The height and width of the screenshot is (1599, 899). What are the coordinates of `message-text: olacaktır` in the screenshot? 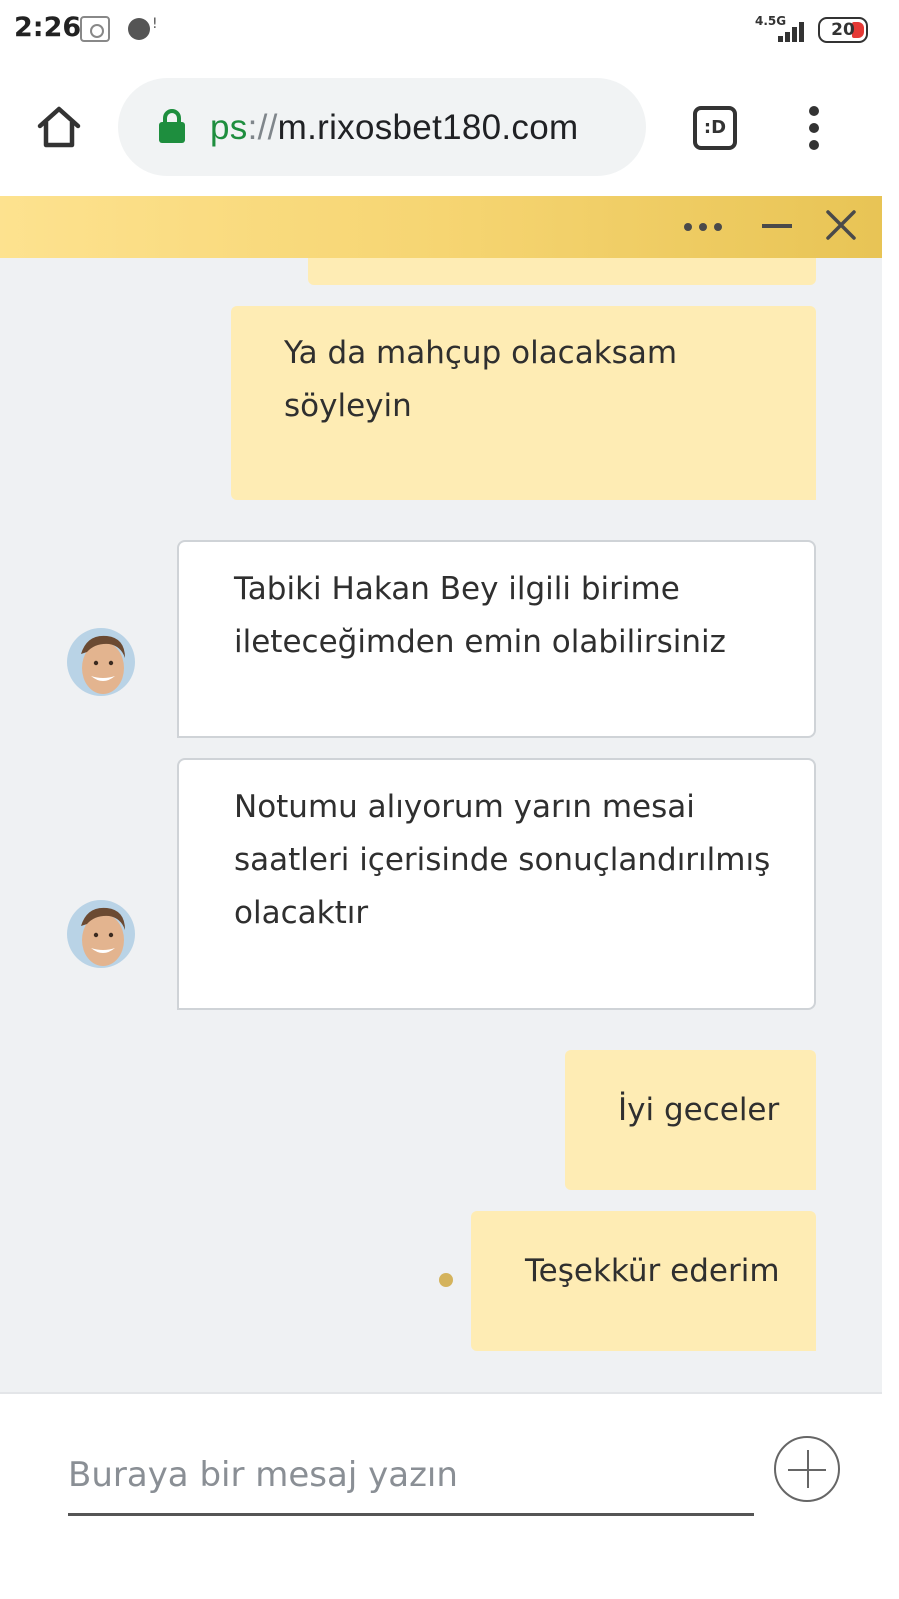 It's located at (301, 913).